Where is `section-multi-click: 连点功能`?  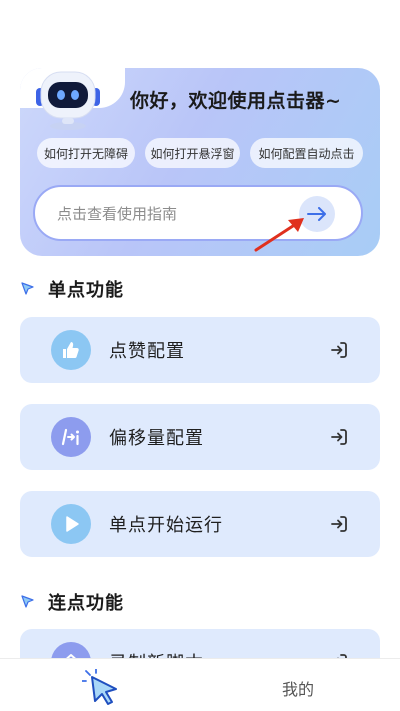 section-multi-click: 连点功能 is located at coordinates (72, 602).